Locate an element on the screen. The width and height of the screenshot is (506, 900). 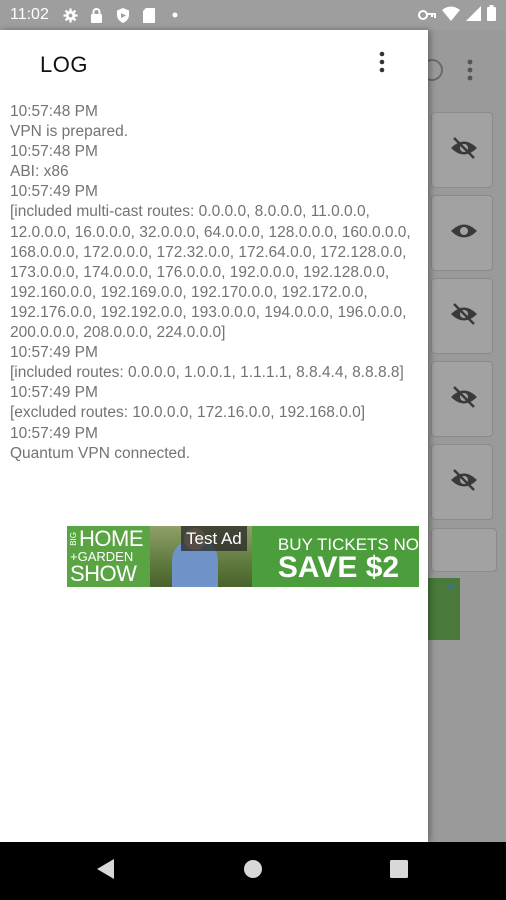
navigation-bar is located at coordinates (253, 871).